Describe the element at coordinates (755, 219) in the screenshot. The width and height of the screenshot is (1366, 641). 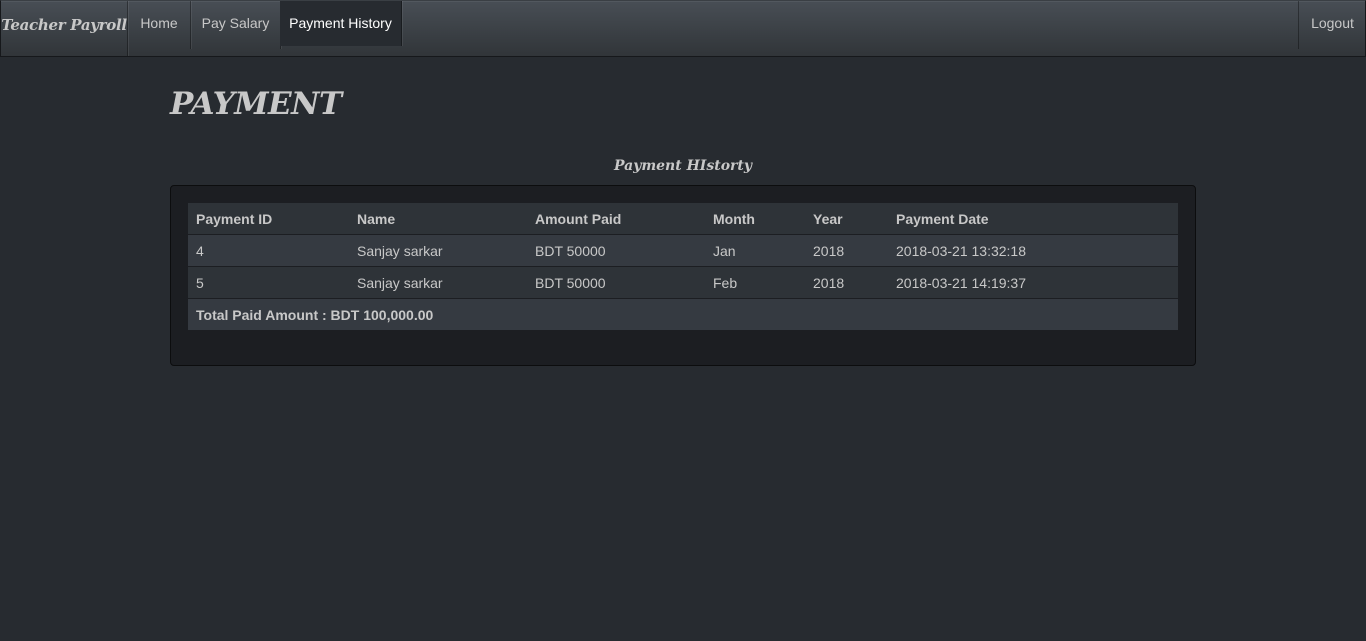
I see `header-month: Month` at that location.